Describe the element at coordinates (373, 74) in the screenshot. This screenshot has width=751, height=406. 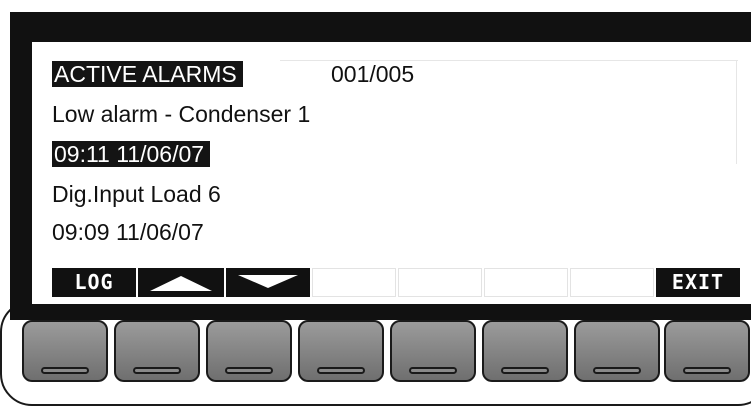
I see `alarm-counter: 001/005` at that location.